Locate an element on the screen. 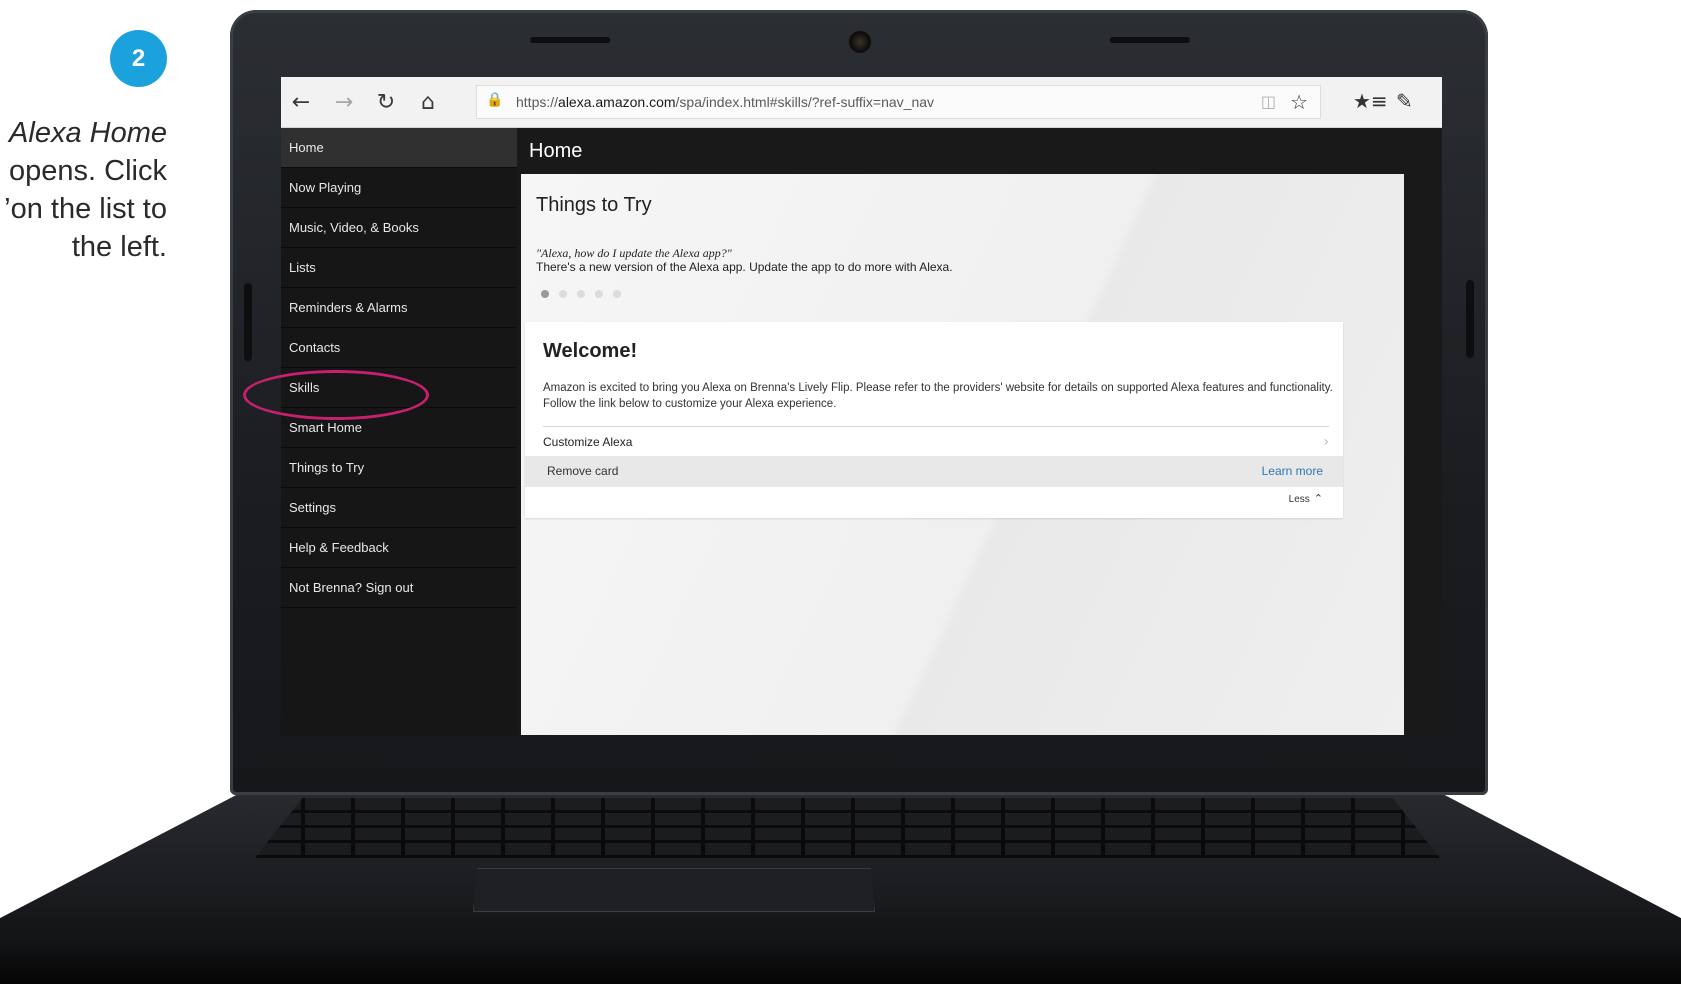 The width and height of the screenshot is (1681, 984). things-to-try-quote: "Alexa, how do I update the Alexa app?" is located at coordinates (634, 253).